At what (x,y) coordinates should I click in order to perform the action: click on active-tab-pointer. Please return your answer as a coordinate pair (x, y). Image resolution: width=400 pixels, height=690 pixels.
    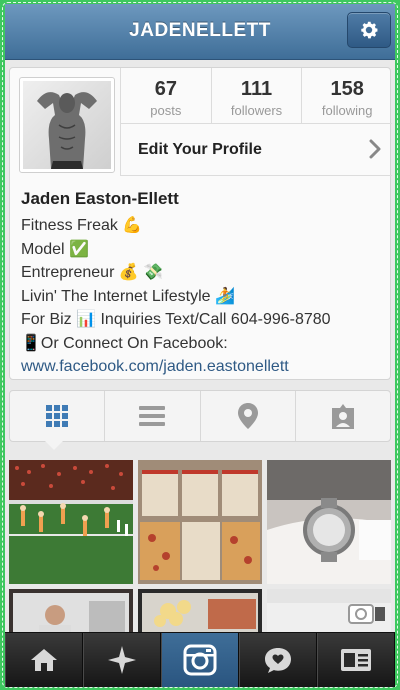
    Looking at the image, I should click on (54, 445).